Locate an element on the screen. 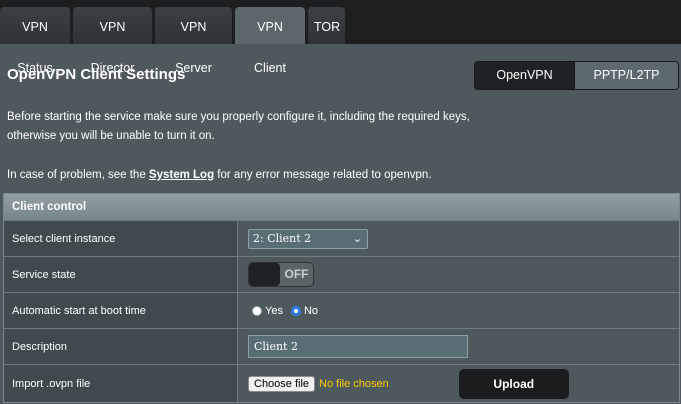 Image resolution: width=681 pixels, height=404 pixels. radio-unchecked-icon is located at coordinates (257, 310).